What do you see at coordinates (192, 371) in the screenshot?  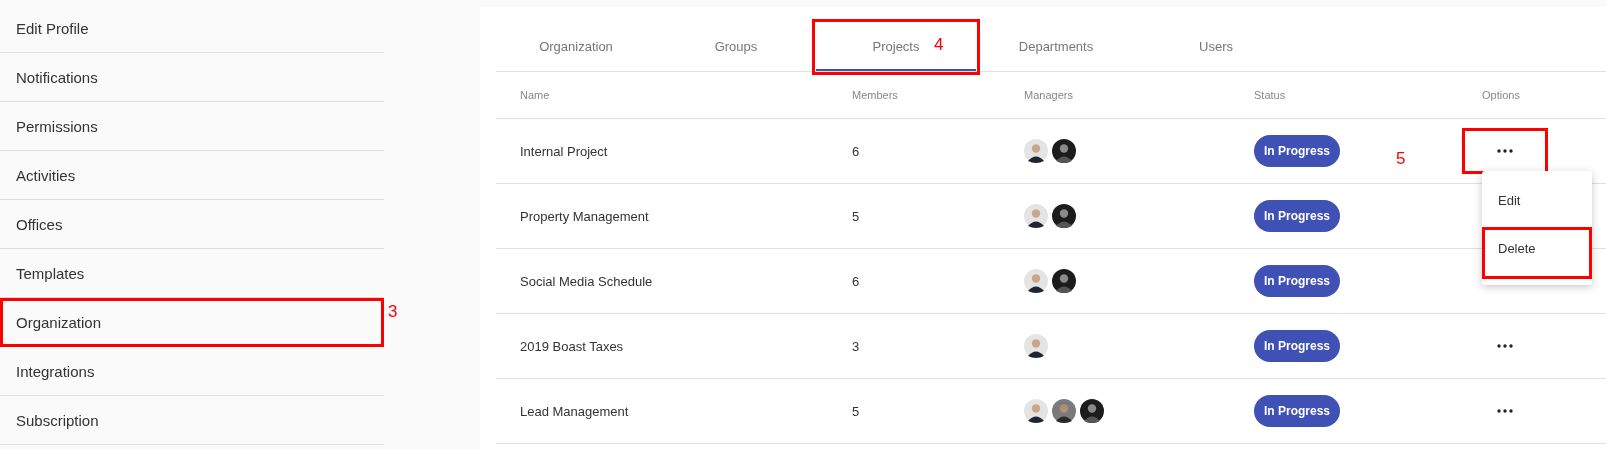 I see `sidebar-item: Integrations` at bounding box center [192, 371].